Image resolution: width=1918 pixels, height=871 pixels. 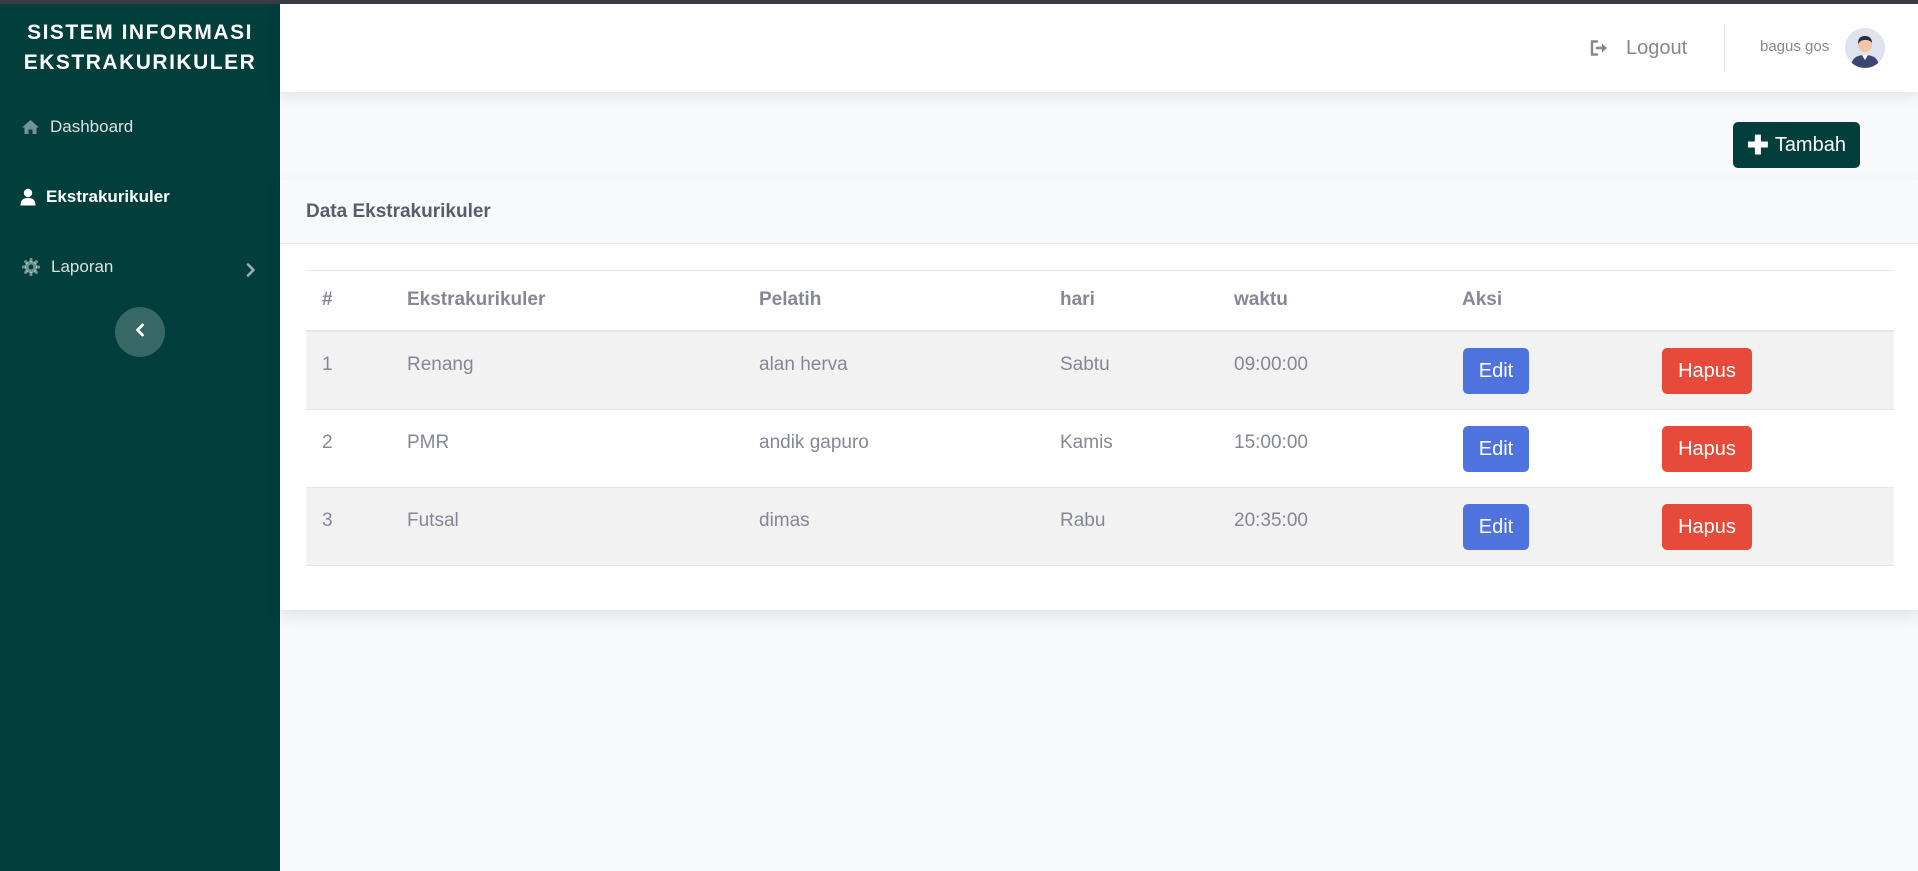 I want to click on sidebar-item-laporan: Laporan, so click(x=67, y=267).